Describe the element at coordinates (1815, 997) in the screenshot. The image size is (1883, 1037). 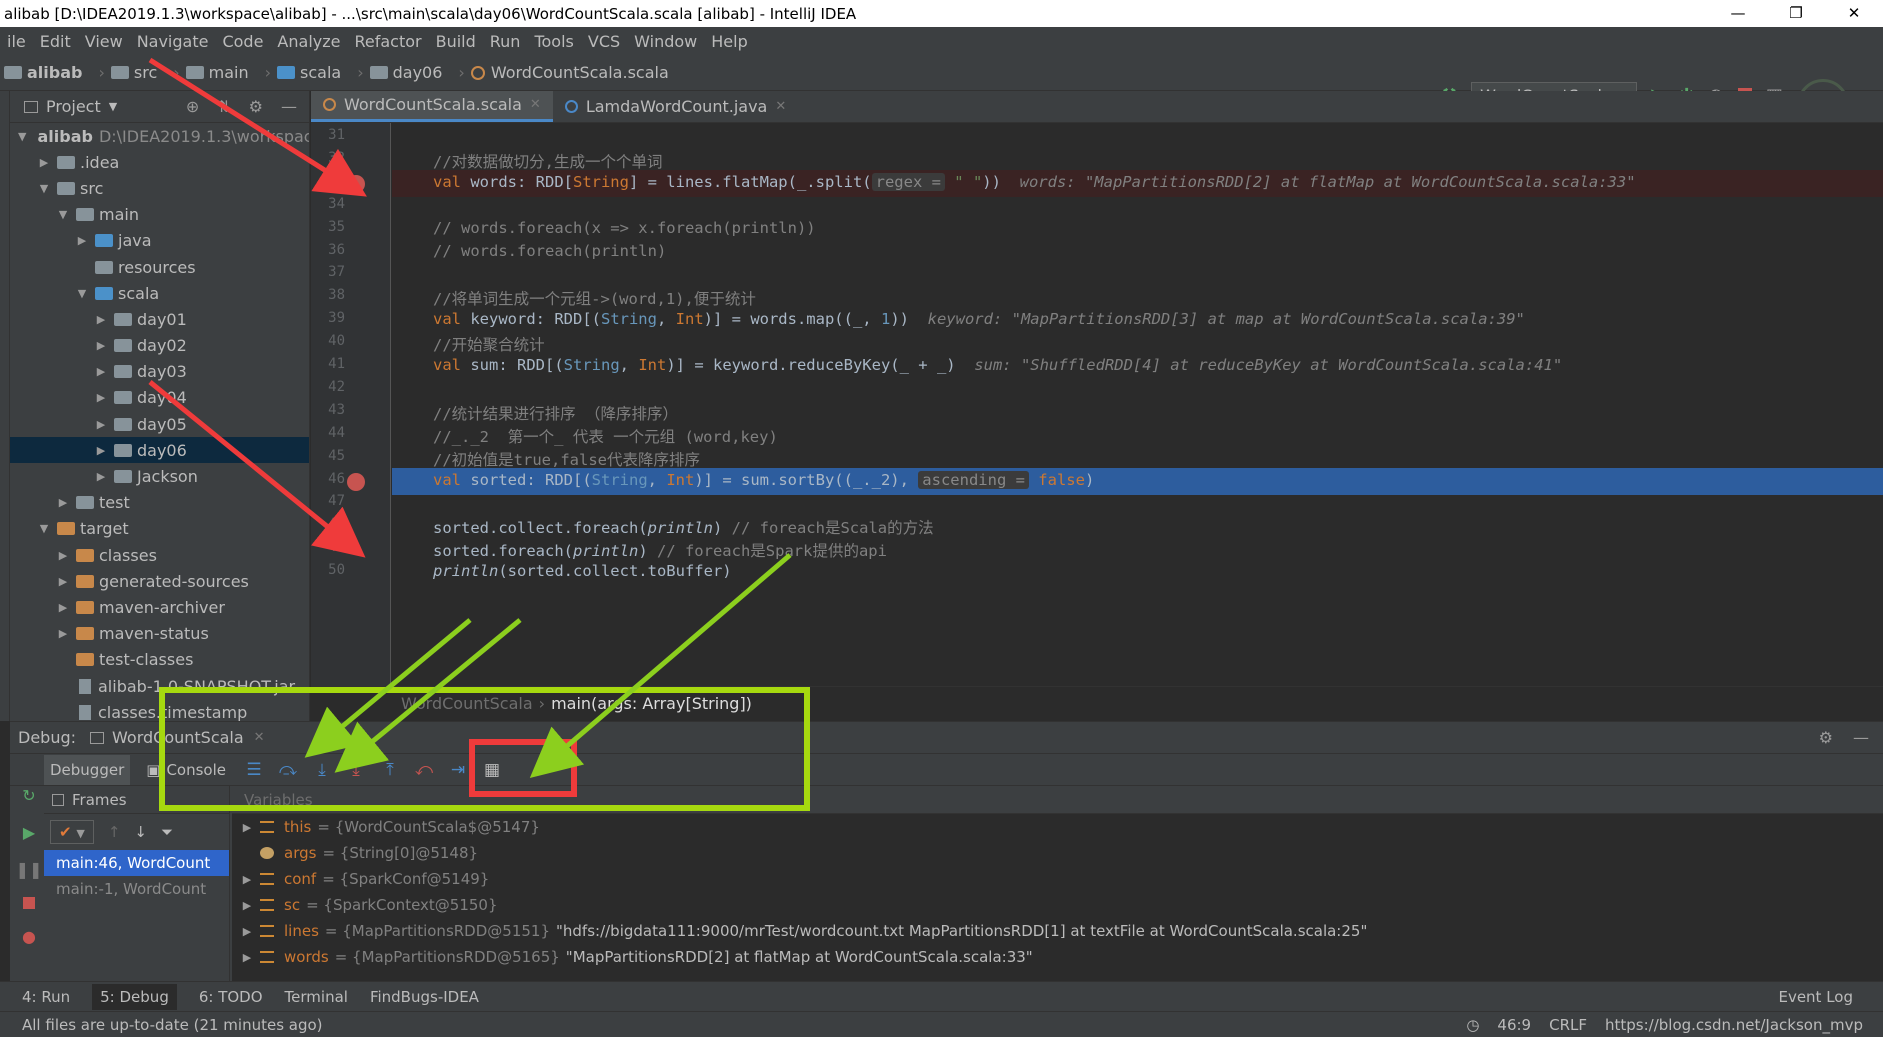
I see `event-log-button: Event Log` at that location.